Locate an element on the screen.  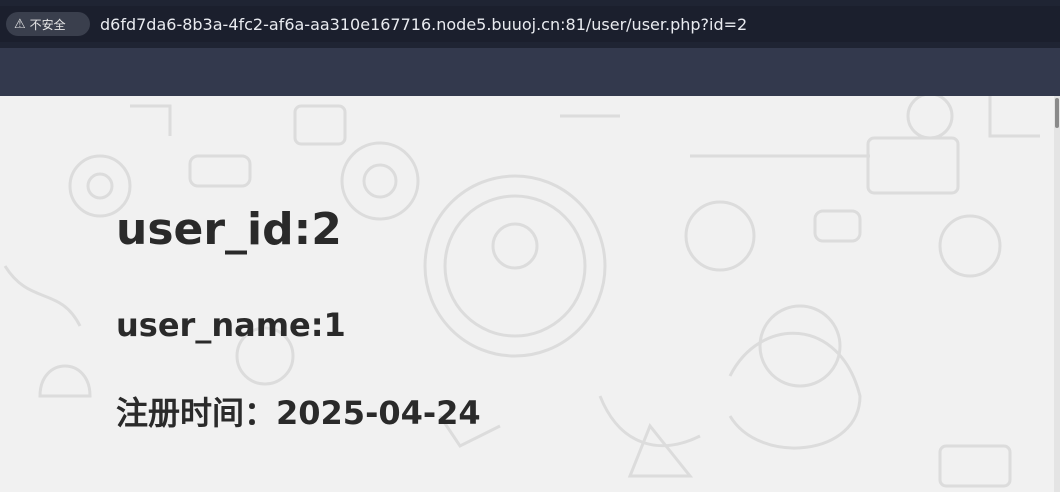
warning-icon: ⚠ is located at coordinates (20, 24).